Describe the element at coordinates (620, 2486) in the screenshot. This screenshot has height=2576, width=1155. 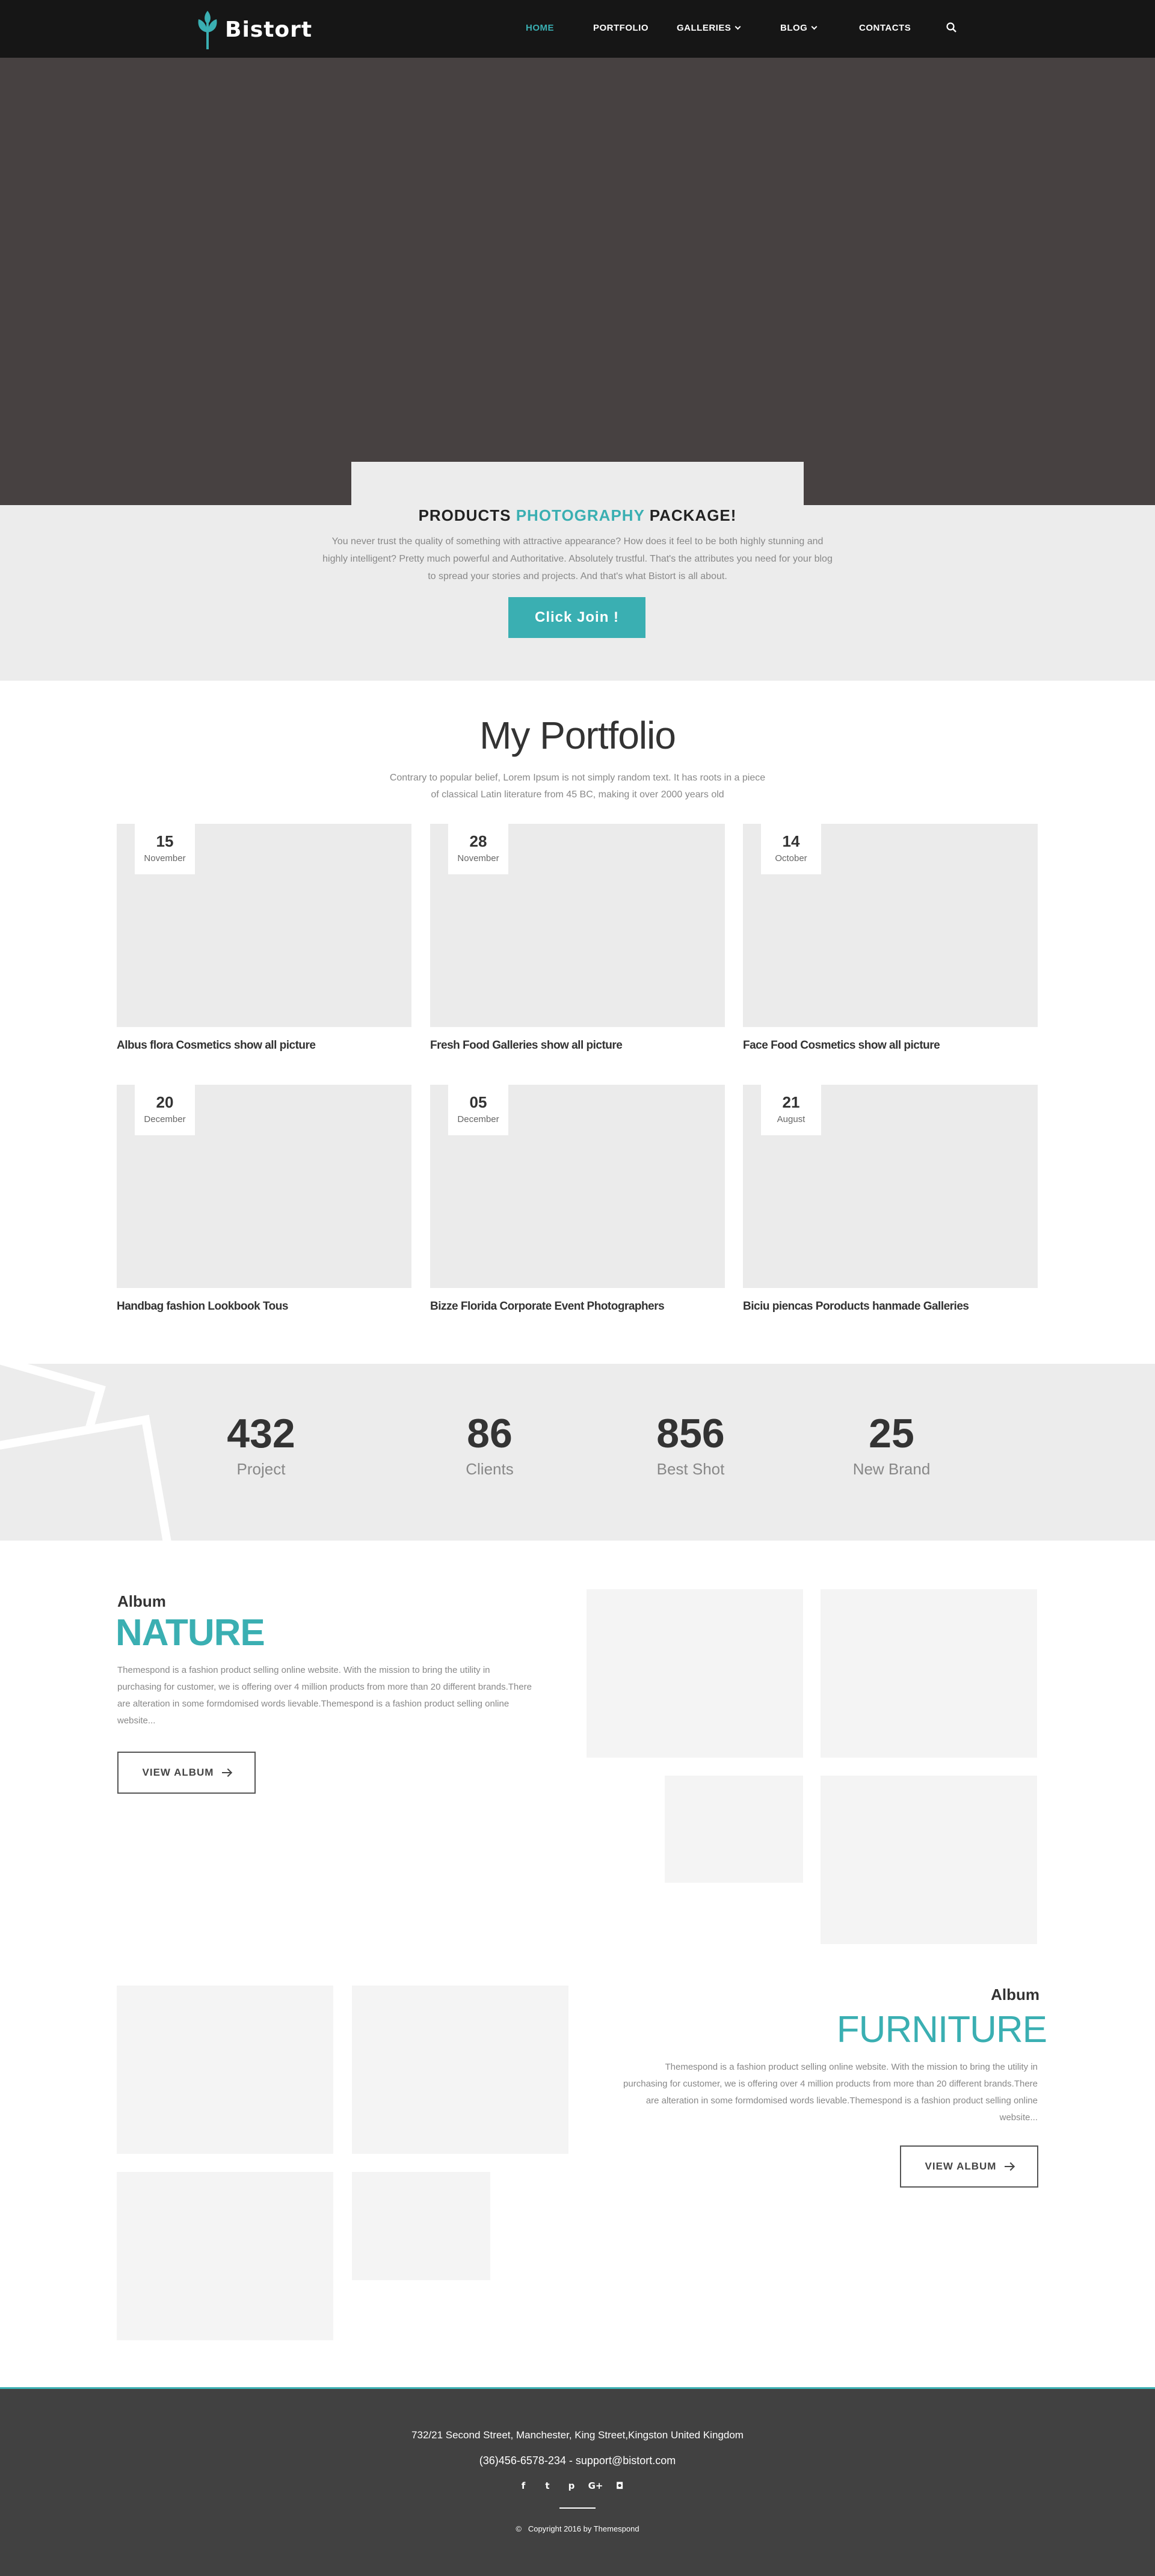
I see `instagram-icon: ◘` at that location.